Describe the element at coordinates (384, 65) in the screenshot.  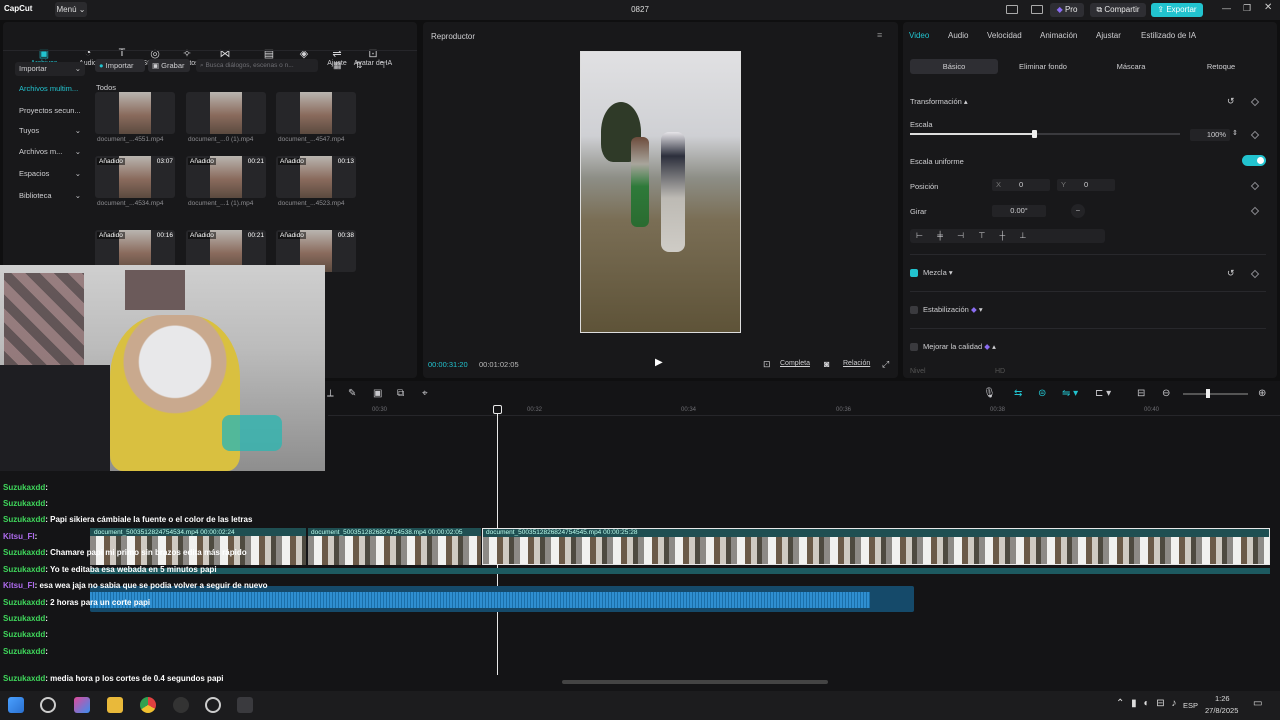
I see `filter-icon: ⊤` at that location.